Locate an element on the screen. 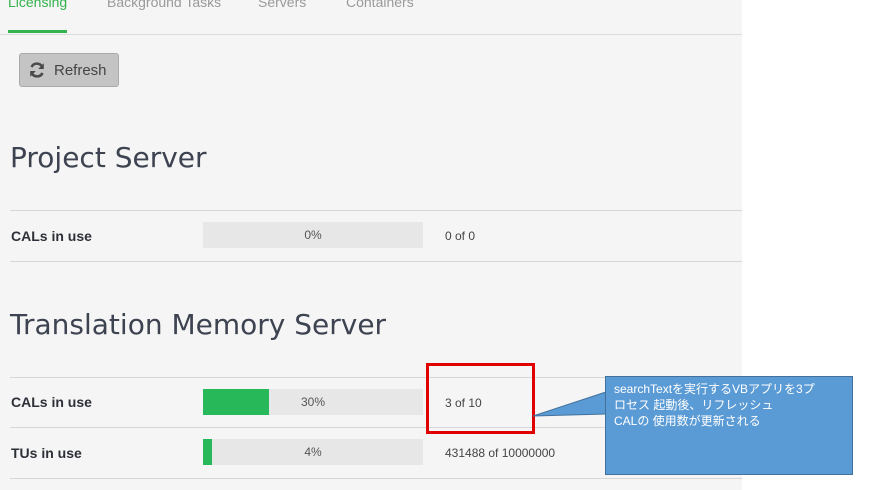 The width and height of the screenshot is (874, 490). progress-percent: 30% is located at coordinates (313, 402).